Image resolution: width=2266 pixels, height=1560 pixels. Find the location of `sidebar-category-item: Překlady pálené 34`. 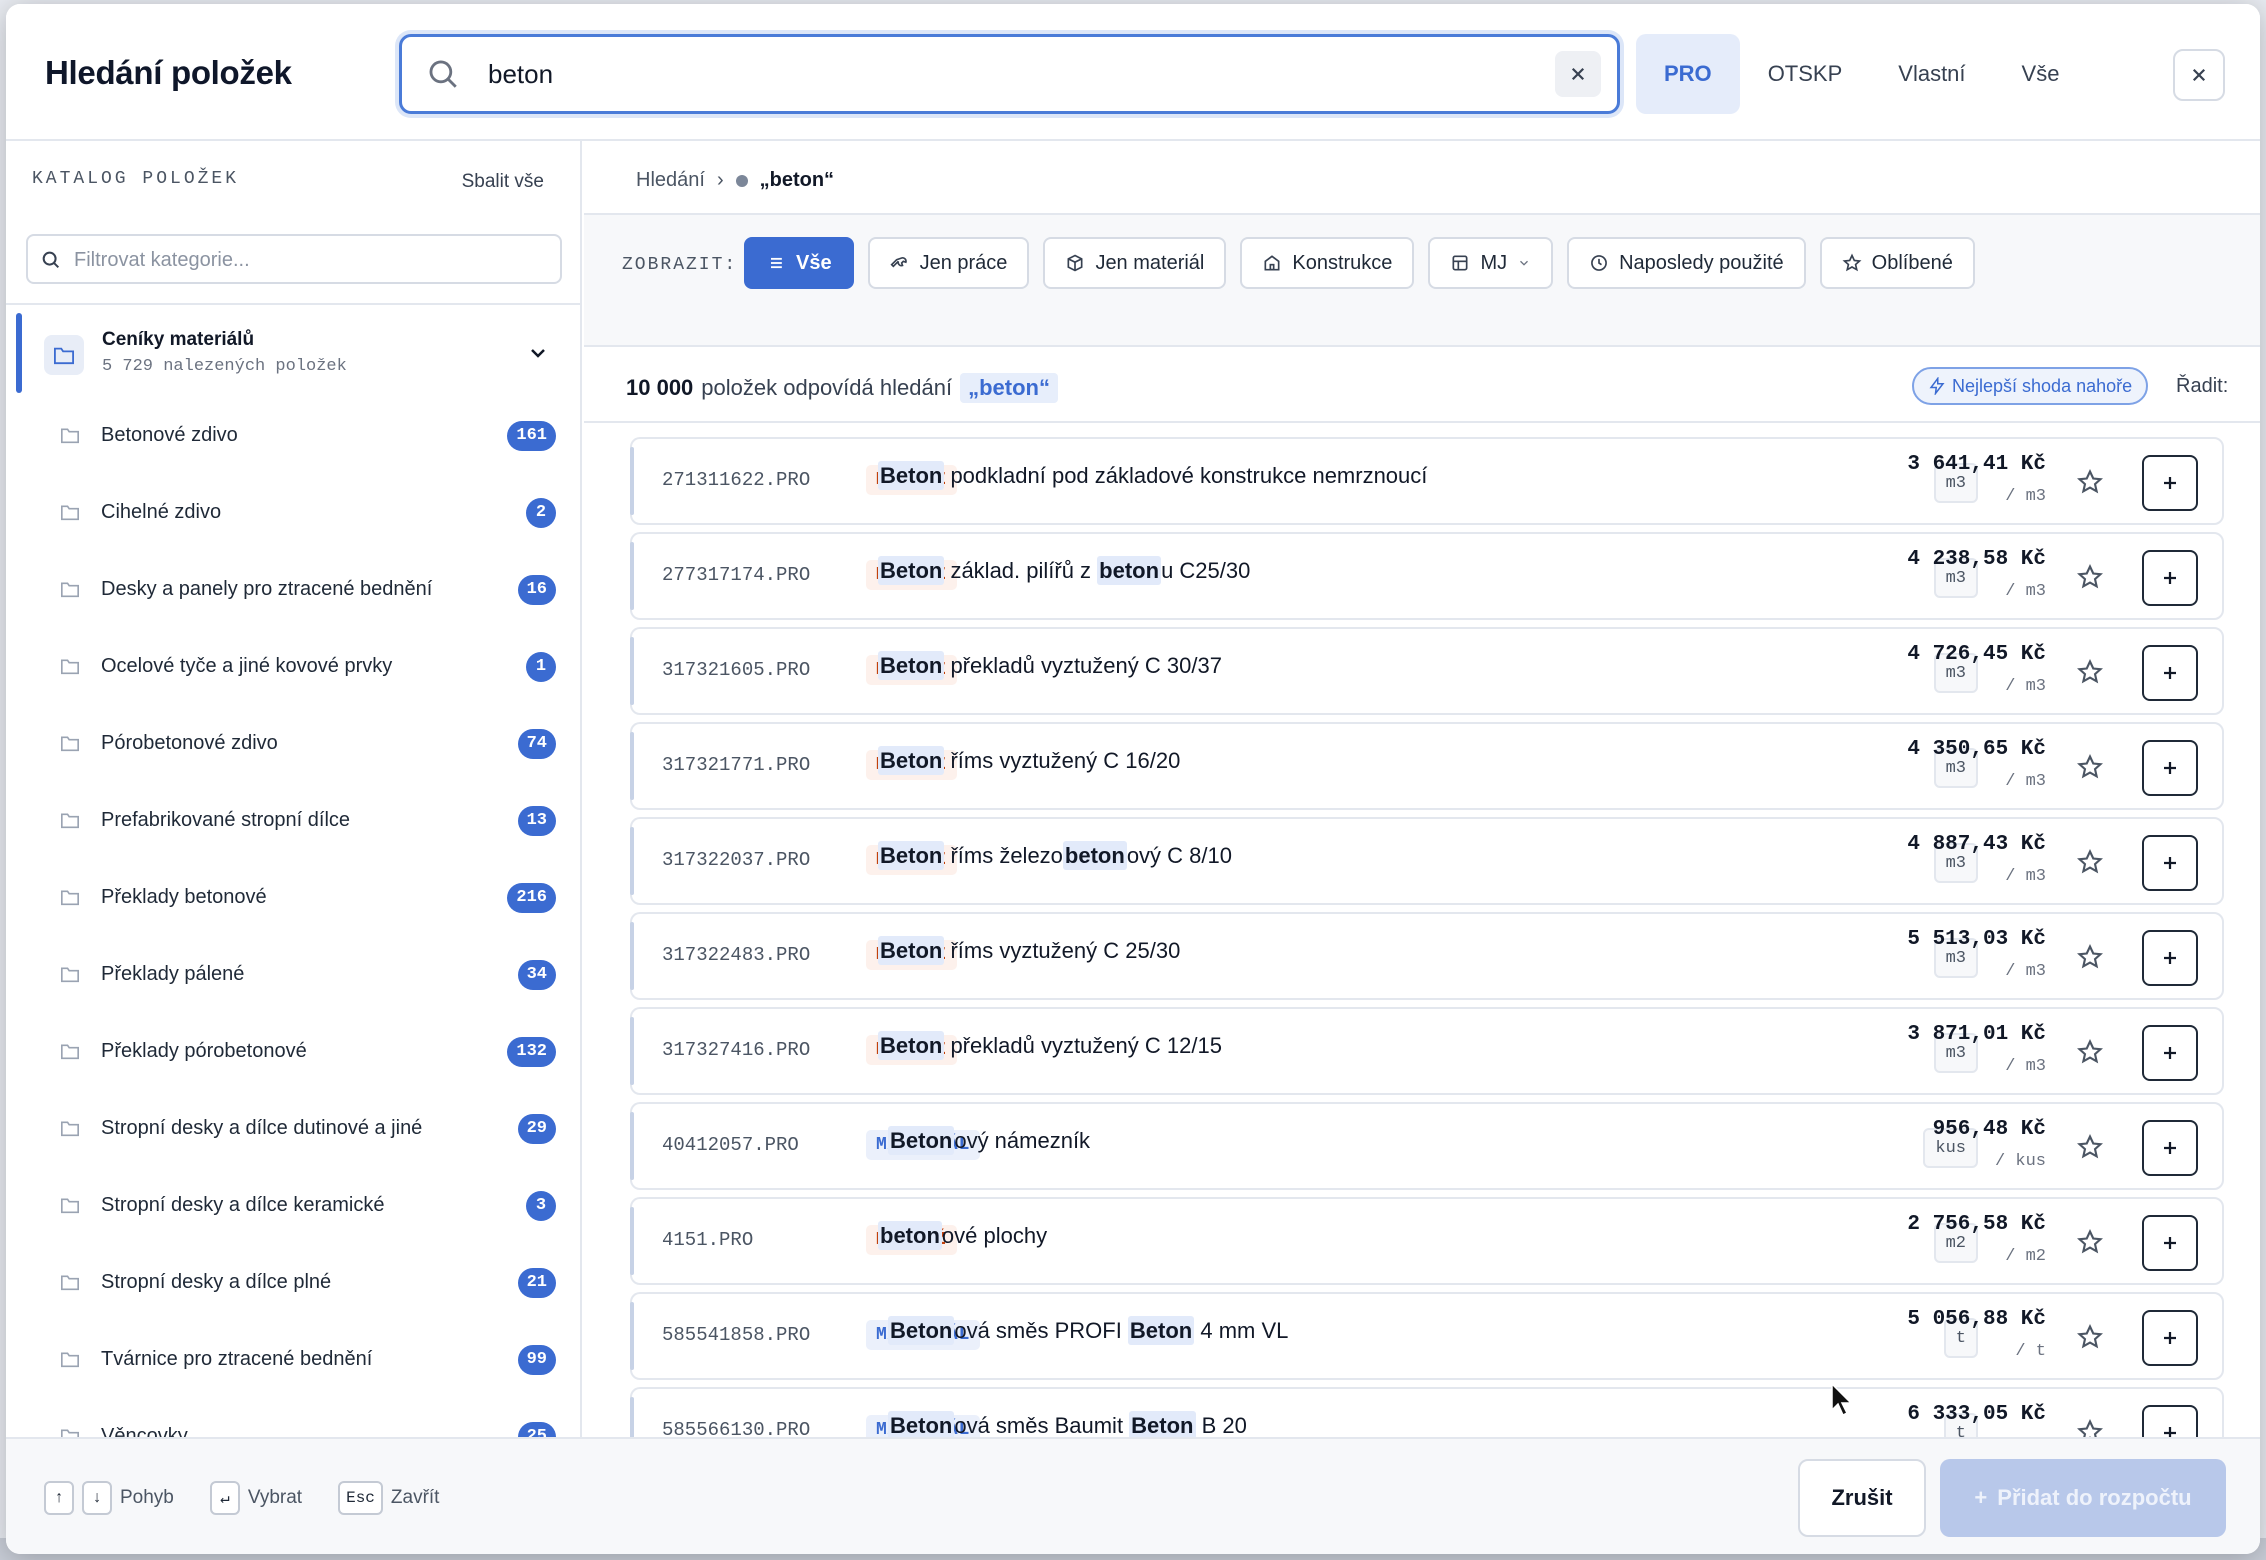

sidebar-category-item: Překlady pálené 34 is located at coordinates (293, 974).